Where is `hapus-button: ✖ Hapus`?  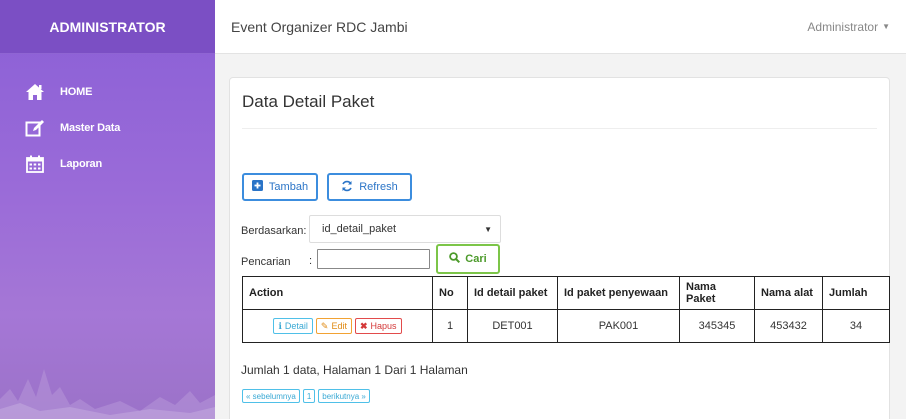 hapus-button: ✖ Hapus is located at coordinates (378, 326).